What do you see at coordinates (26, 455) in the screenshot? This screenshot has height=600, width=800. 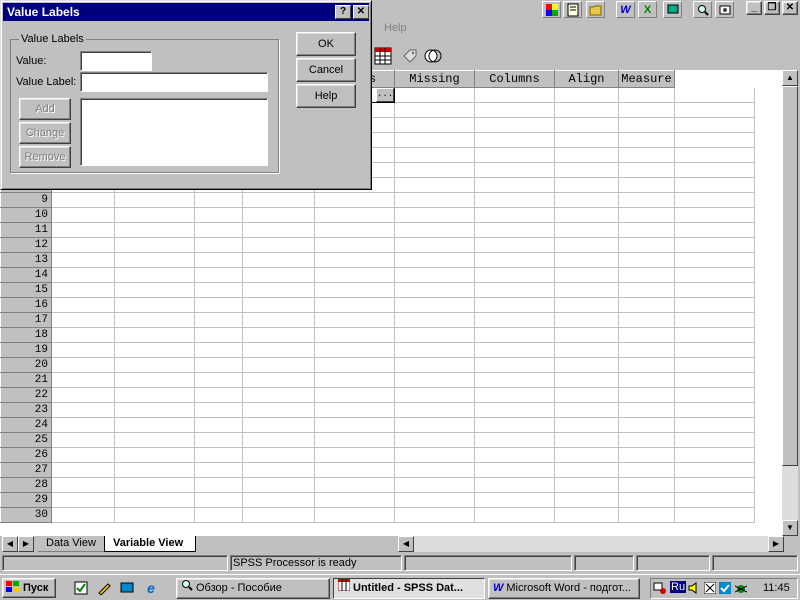 I see `row-number: 26` at bounding box center [26, 455].